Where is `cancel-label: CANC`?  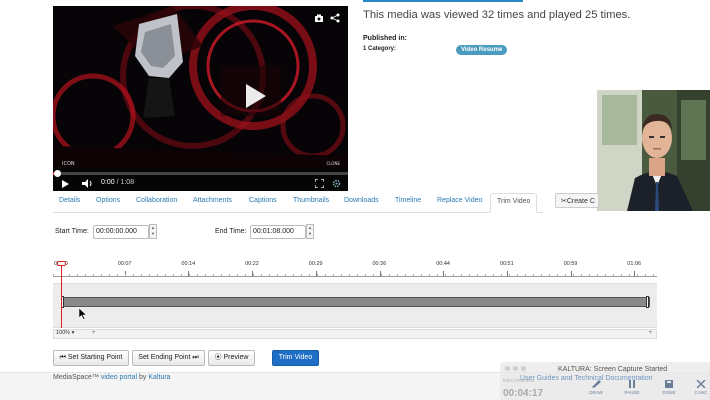 cancel-label: CANC is located at coordinates (701, 392).